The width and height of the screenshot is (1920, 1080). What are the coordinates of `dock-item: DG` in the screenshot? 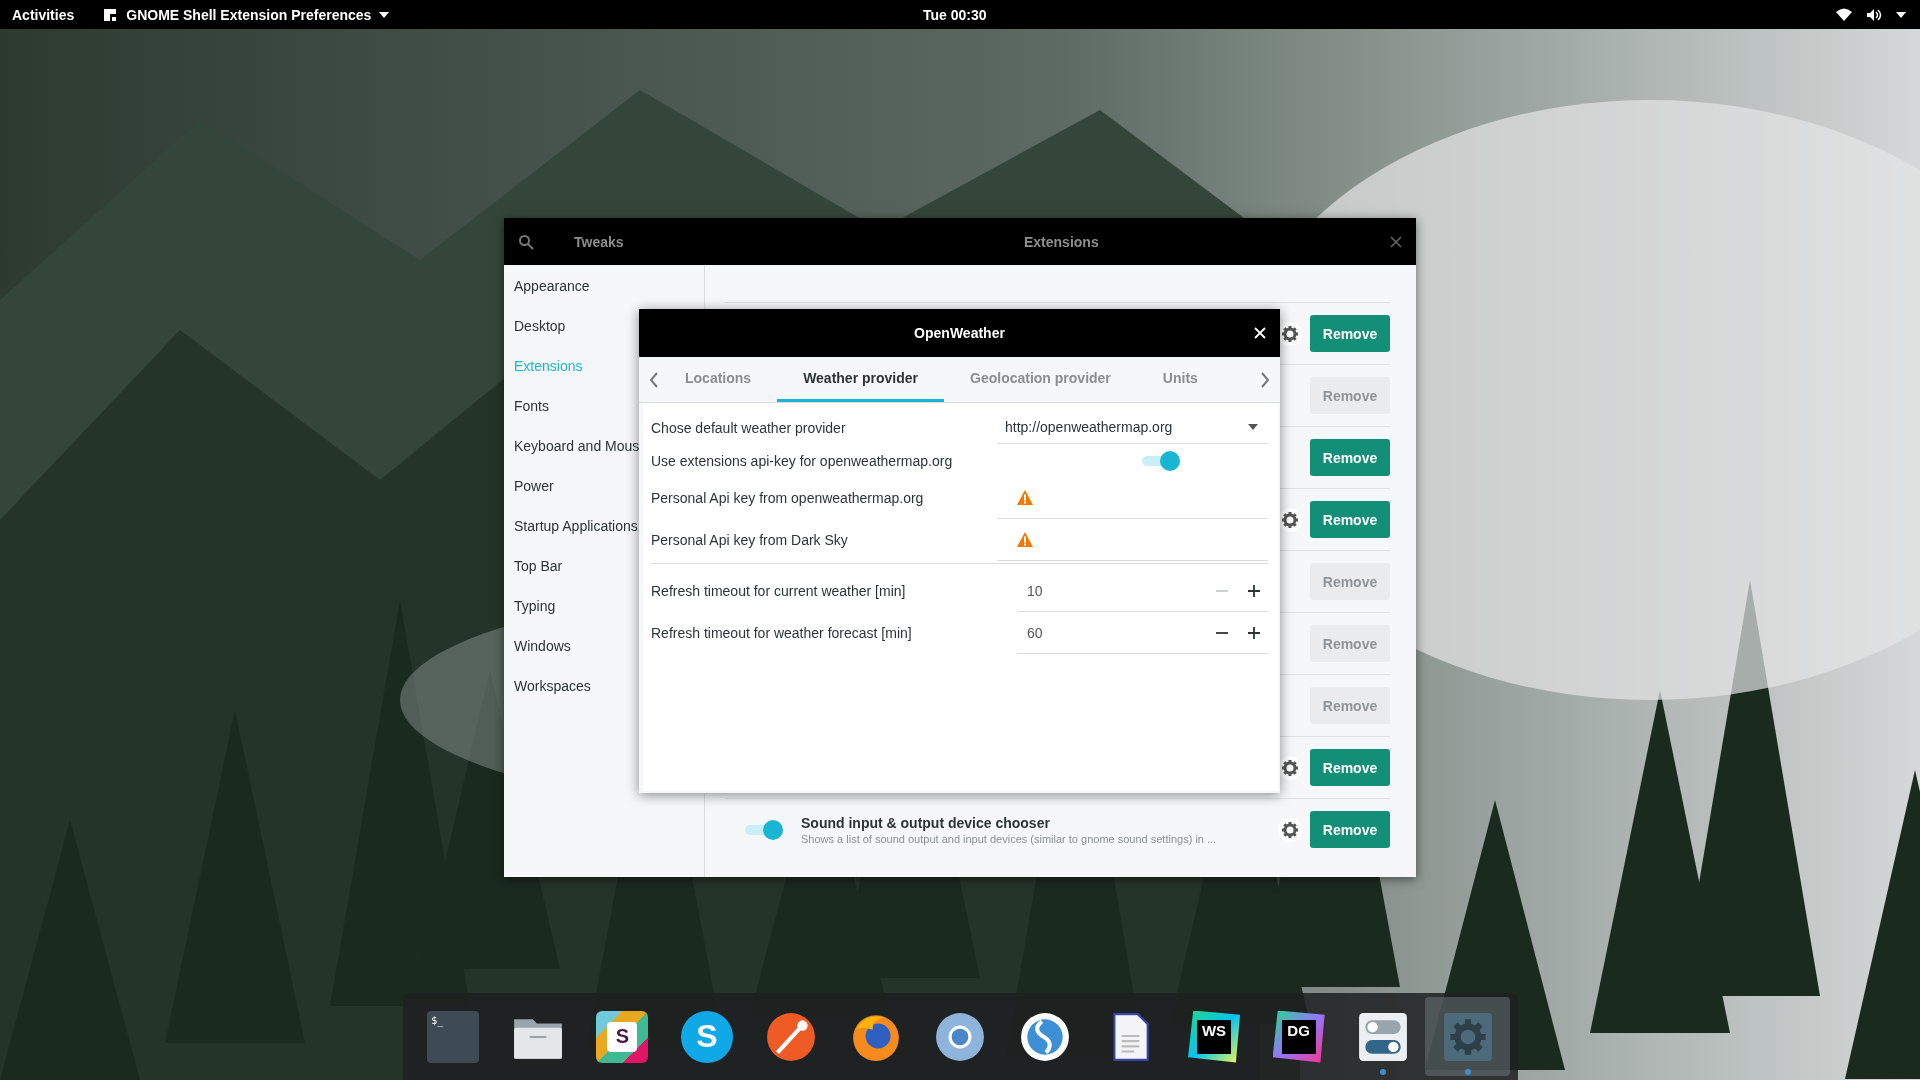 It's located at (1298, 1036).